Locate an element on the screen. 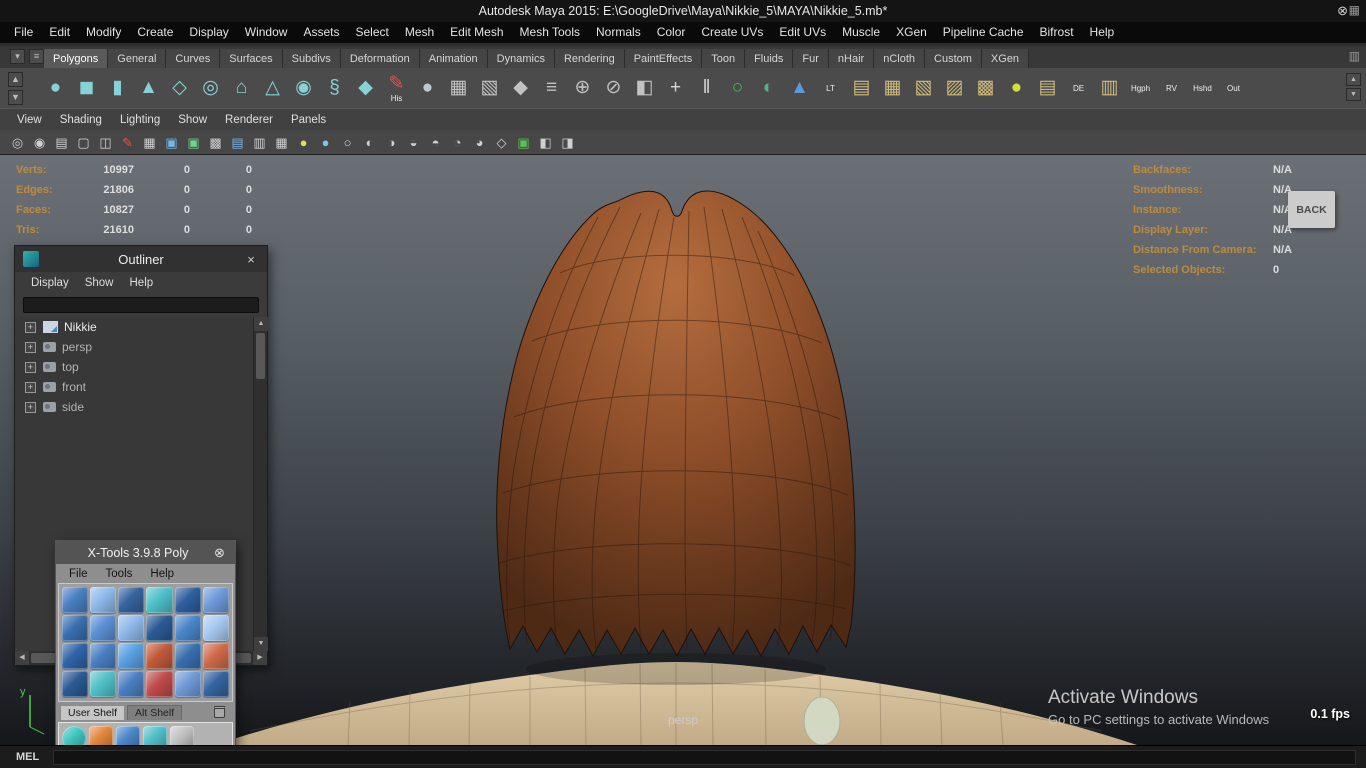 The width and height of the screenshot is (1366, 768). panel-menu-item: Shading is located at coordinates (81, 120).